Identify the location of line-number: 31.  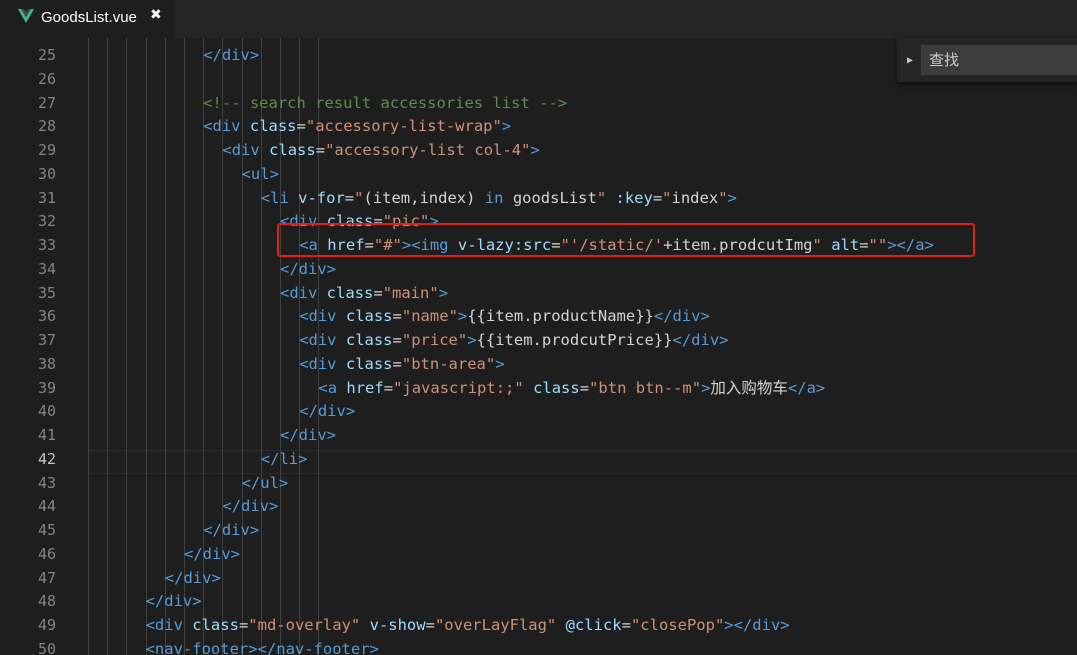
(46, 197).